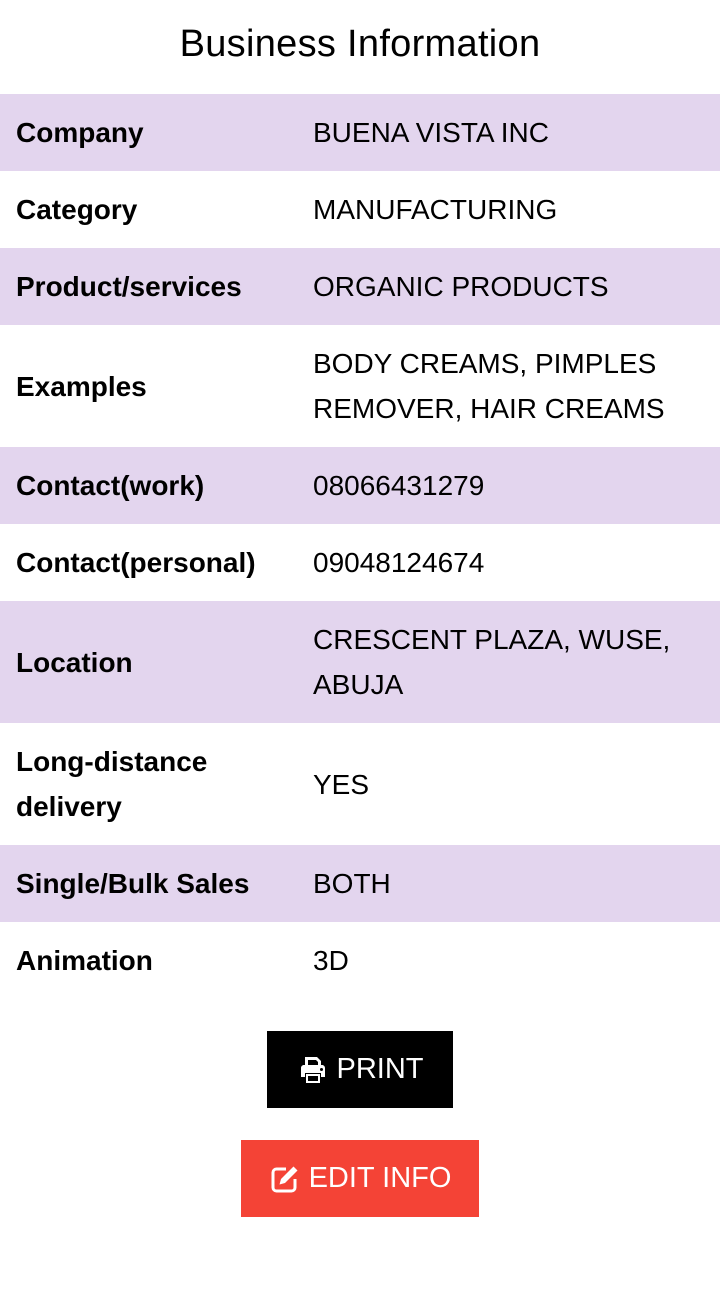  Describe the element at coordinates (360, 44) in the screenshot. I see `page-title: Business Information` at that location.